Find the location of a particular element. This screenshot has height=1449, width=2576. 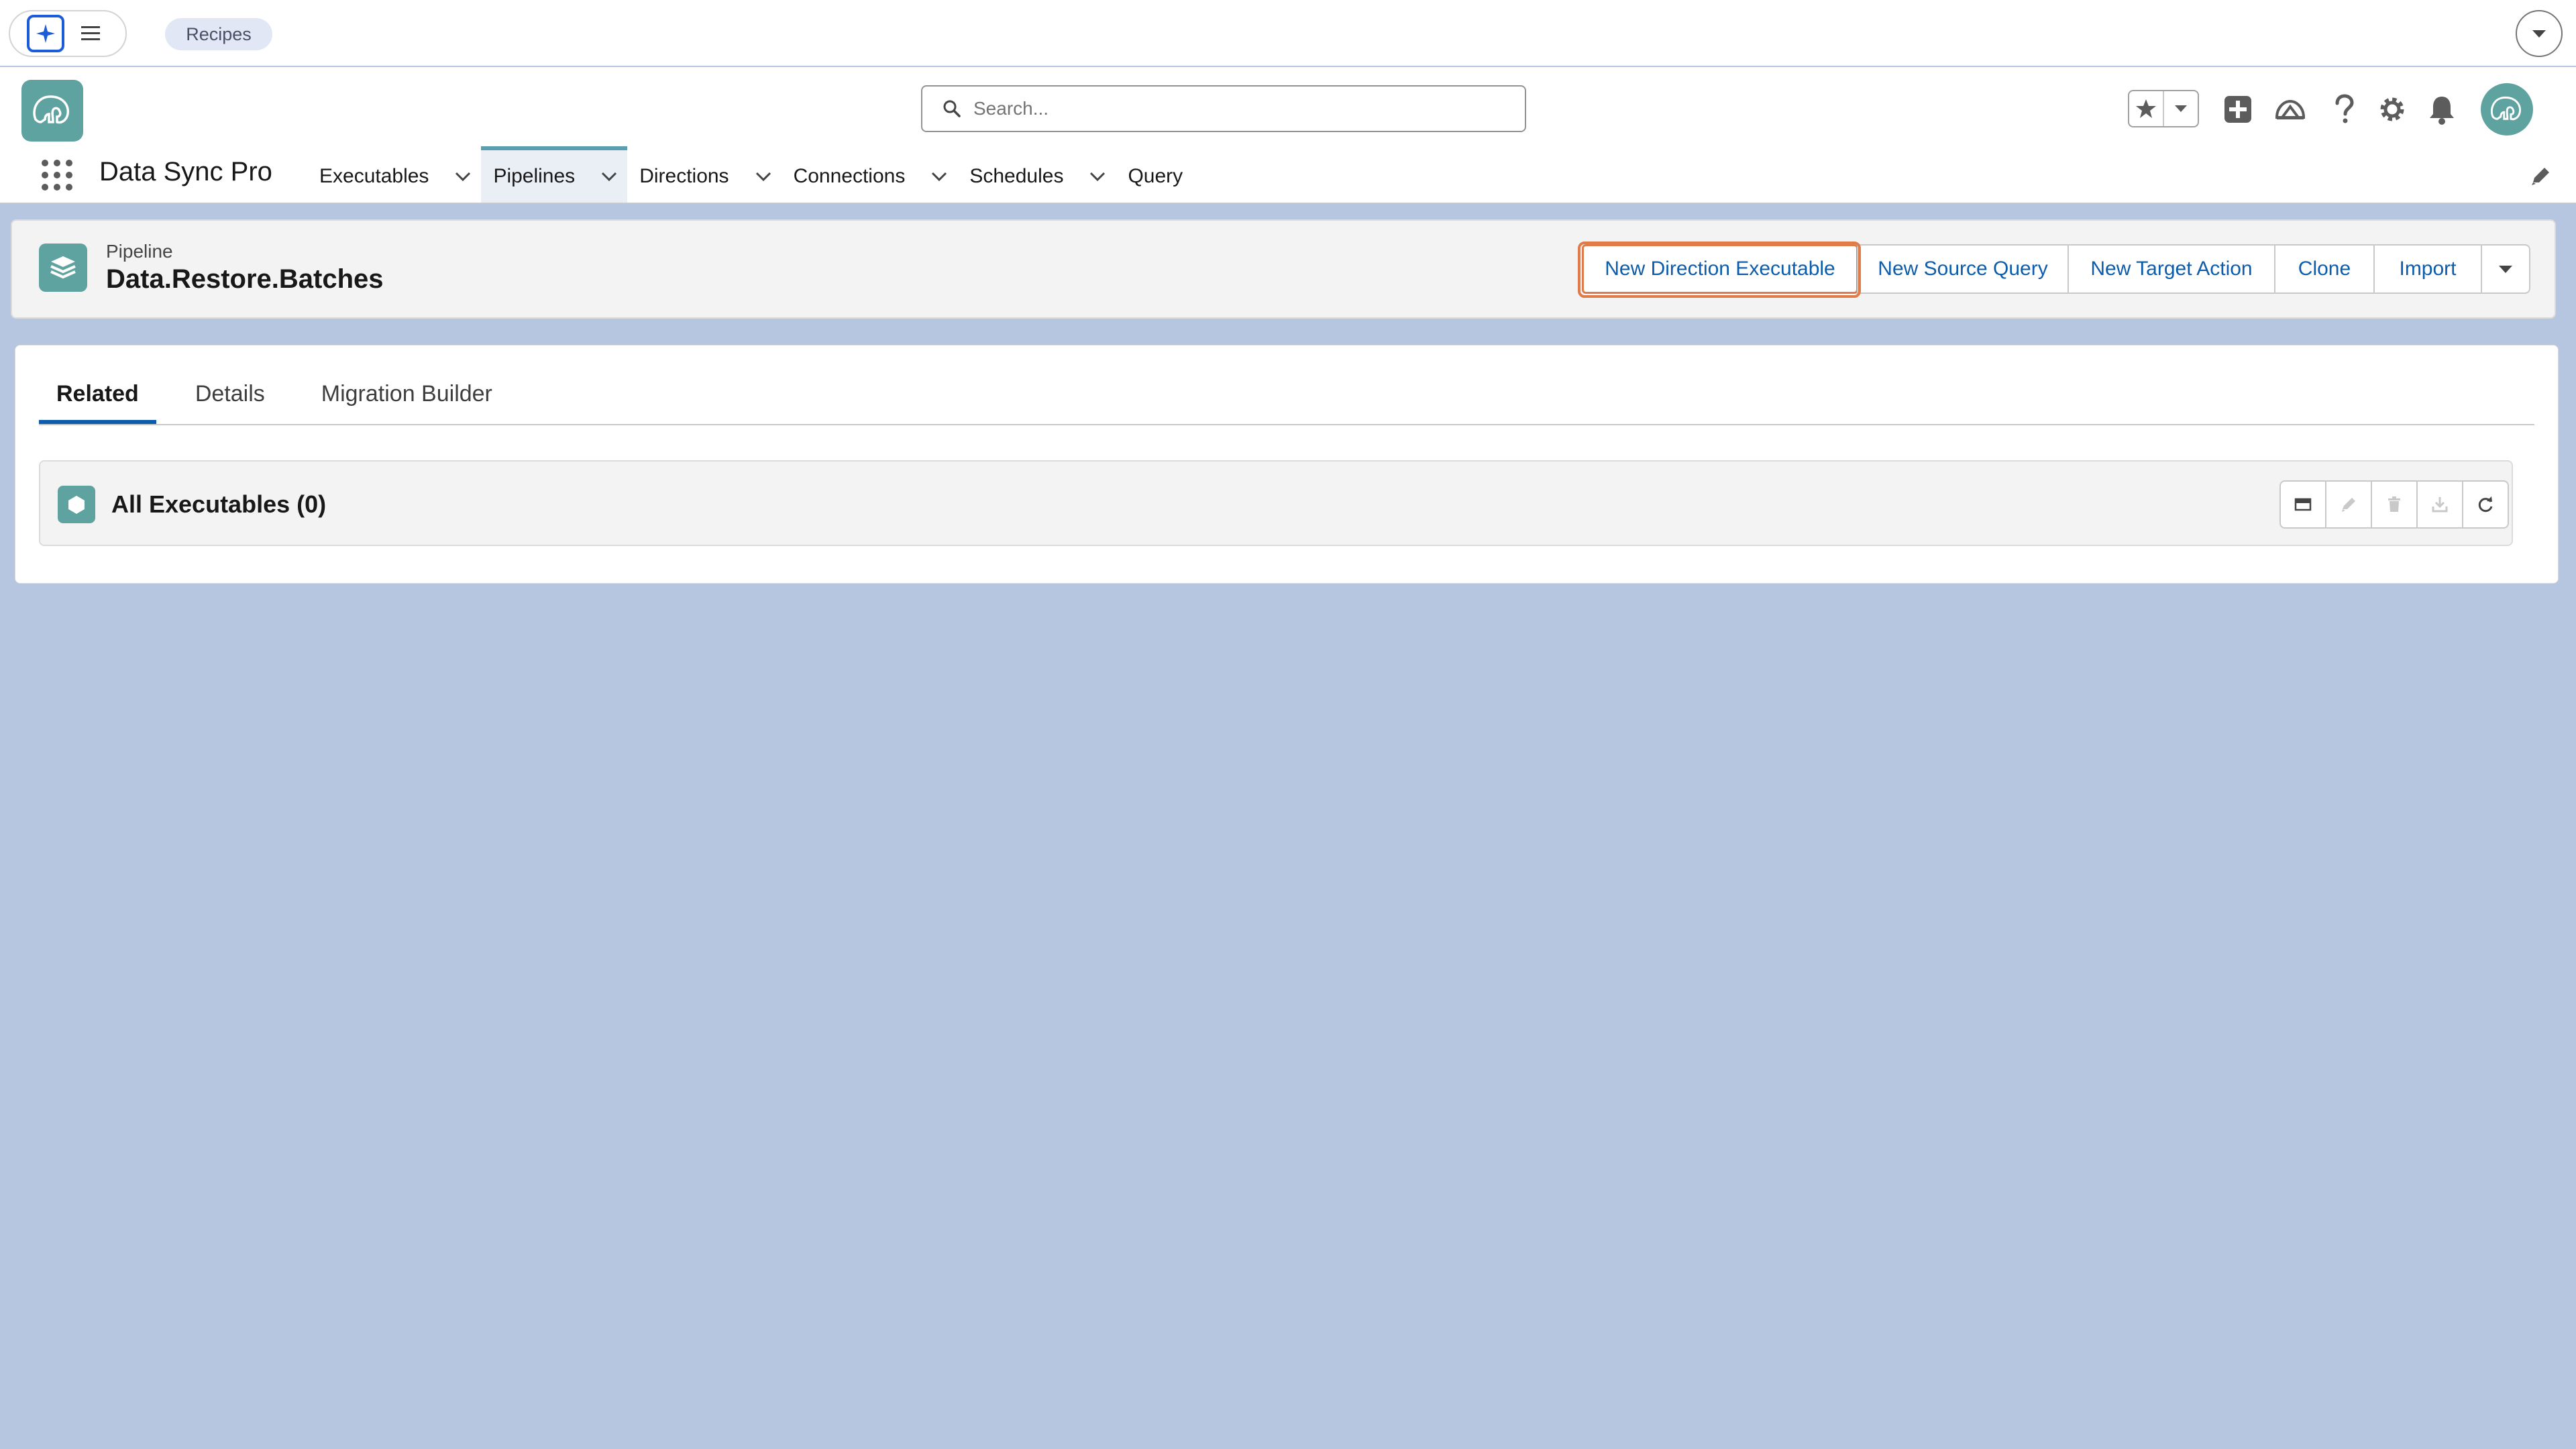

global-search is located at coordinates (1223, 108).